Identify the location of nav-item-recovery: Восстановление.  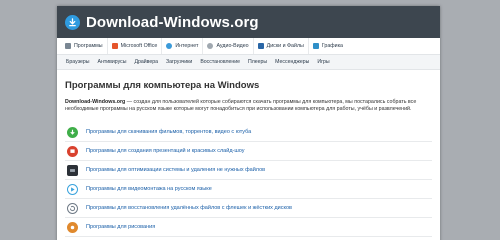
(220, 62).